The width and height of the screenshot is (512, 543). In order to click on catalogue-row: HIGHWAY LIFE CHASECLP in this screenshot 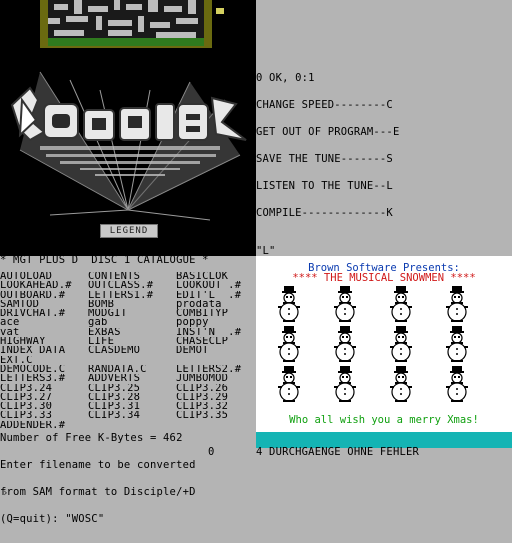, I will do `click(132, 341)`.